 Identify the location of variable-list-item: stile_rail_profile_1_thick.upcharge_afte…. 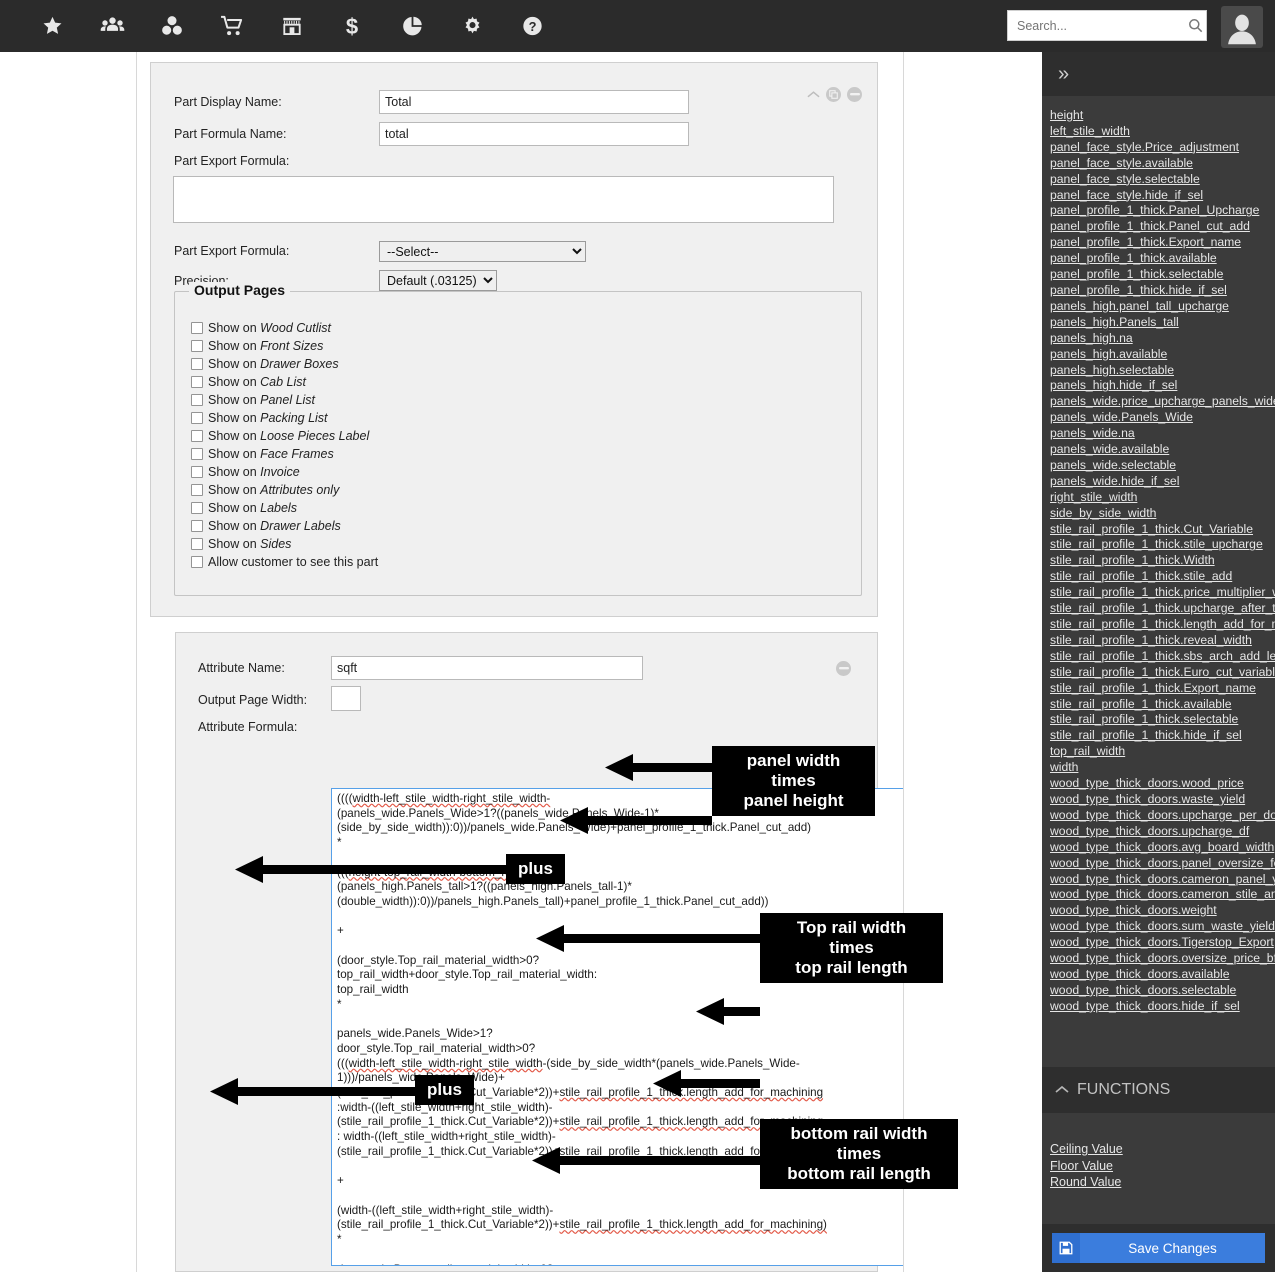
(1162, 609).